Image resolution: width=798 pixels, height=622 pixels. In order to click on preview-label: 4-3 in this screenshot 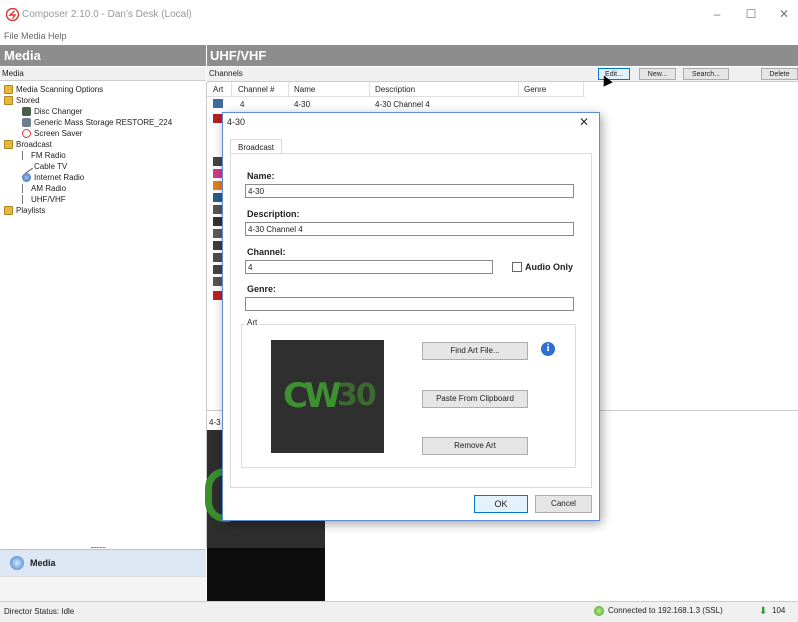, I will do `click(215, 422)`.